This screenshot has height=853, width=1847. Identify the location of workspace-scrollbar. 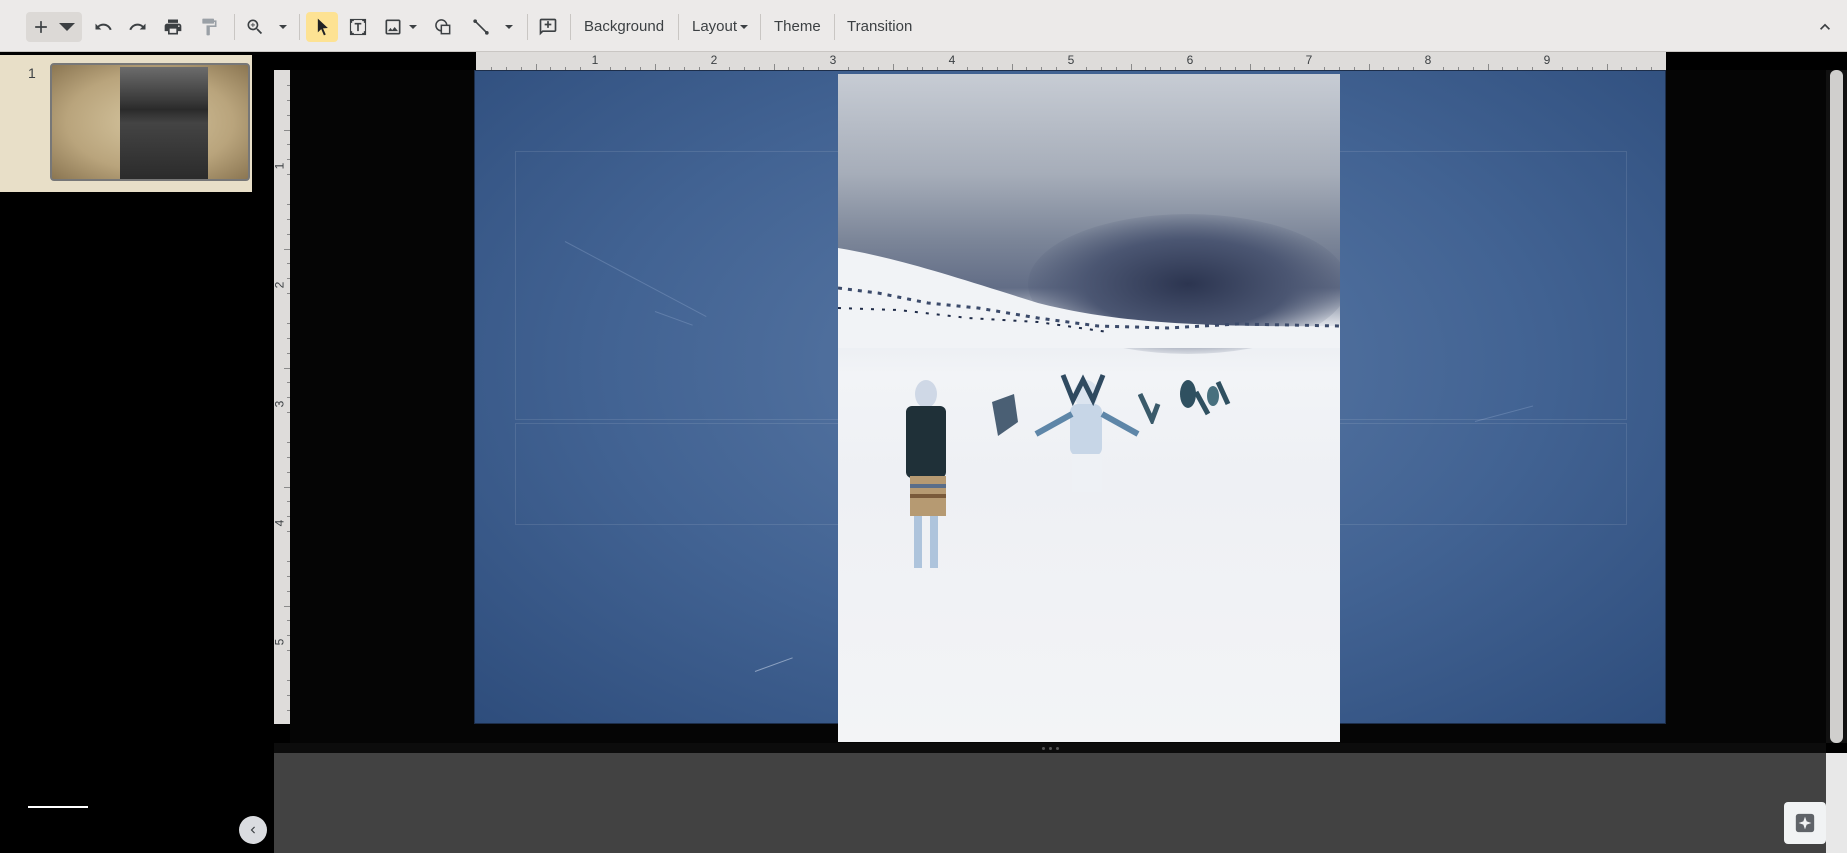
(1836, 406).